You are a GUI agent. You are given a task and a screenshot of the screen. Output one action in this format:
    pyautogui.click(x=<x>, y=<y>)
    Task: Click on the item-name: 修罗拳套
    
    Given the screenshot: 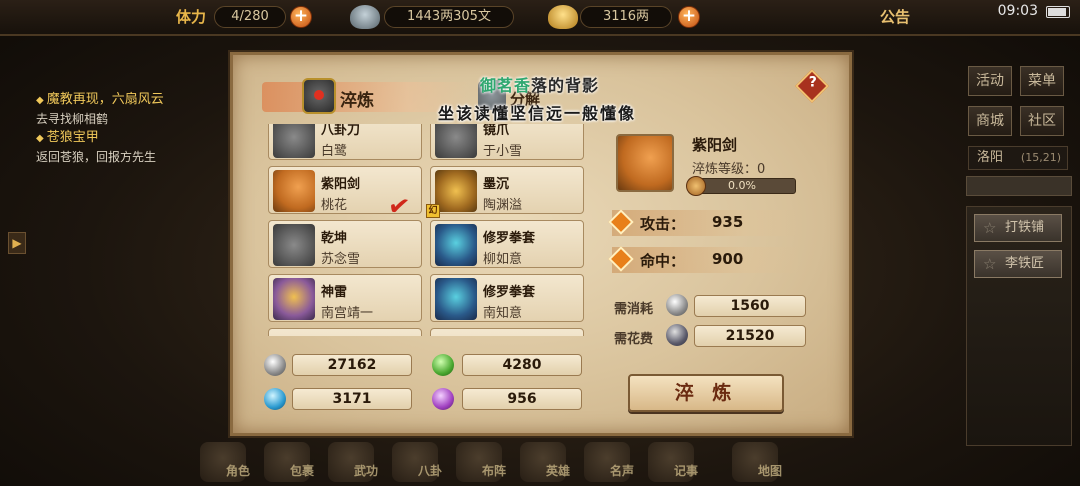 What is the action you would take?
    pyautogui.click(x=509, y=238)
    